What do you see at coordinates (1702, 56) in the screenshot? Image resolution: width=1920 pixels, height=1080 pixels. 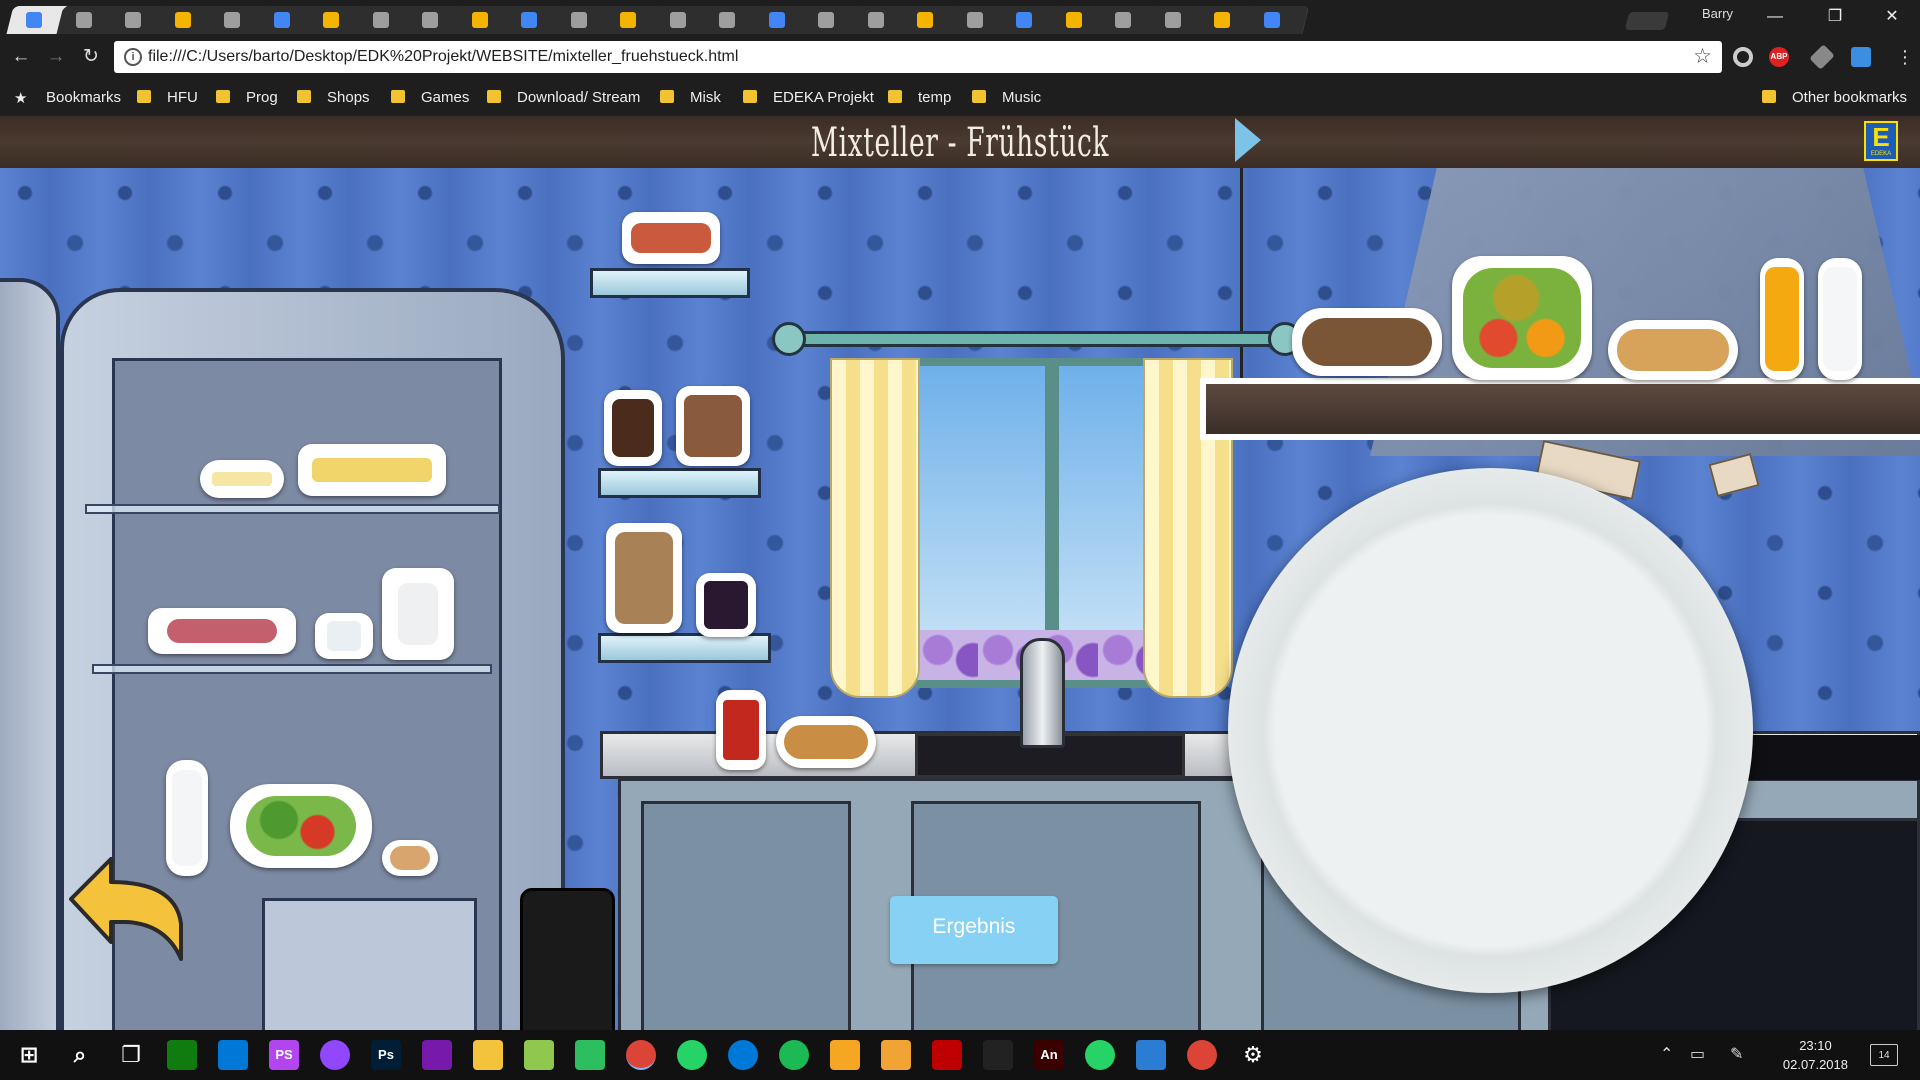 I see `bookmark-star-icon: ☆` at bounding box center [1702, 56].